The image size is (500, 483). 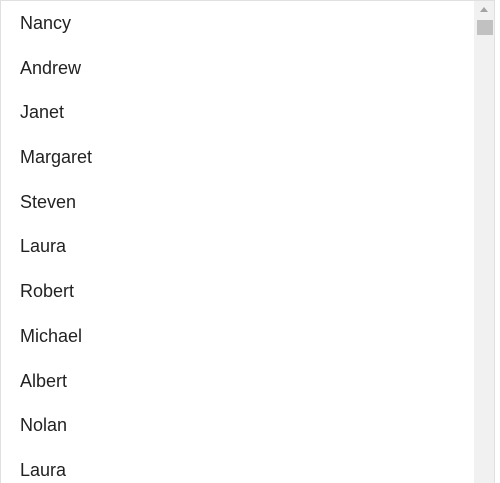 I want to click on list-item: Nolan, so click(x=237, y=425).